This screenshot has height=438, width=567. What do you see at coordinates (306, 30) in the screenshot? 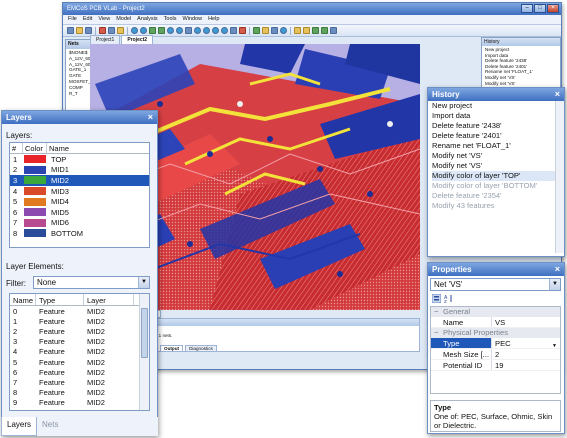
I see `probe-icon` at bounding box center [306, 30].